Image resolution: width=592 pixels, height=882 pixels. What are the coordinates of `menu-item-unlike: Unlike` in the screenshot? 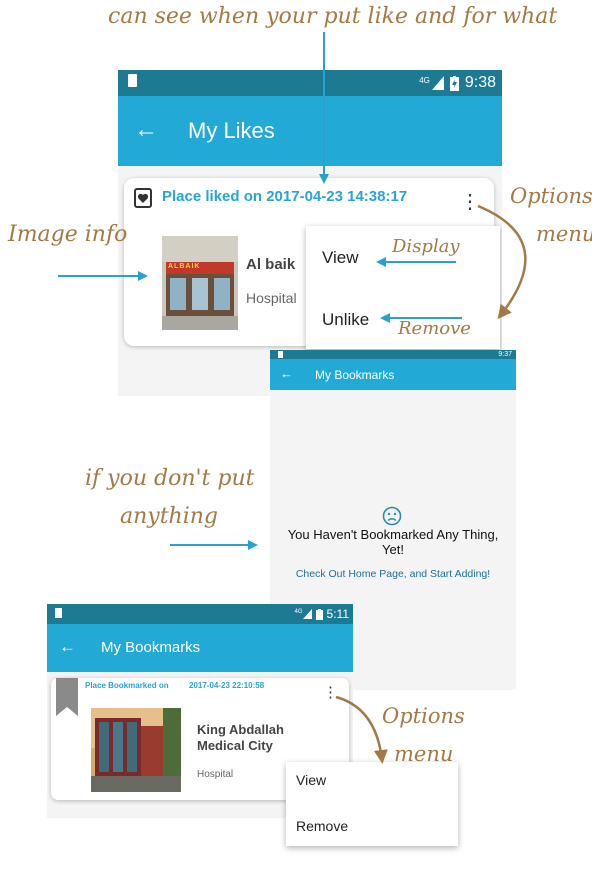 It's located at (345, 320).